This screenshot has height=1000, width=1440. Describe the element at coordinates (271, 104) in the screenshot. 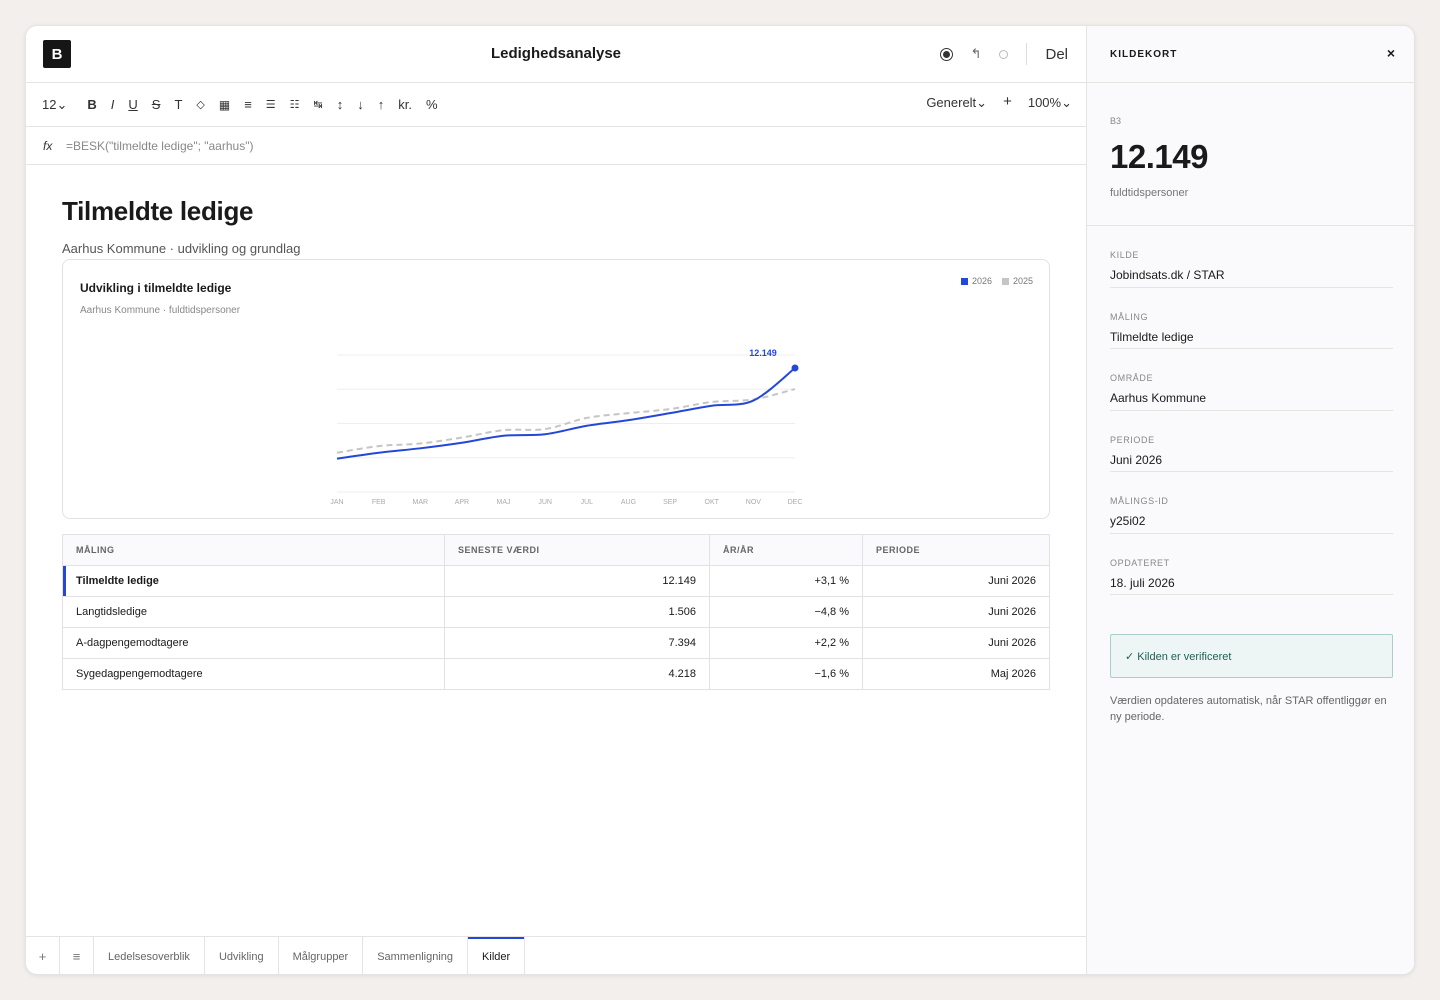

I see `align-center-icon: ☰` at that location.